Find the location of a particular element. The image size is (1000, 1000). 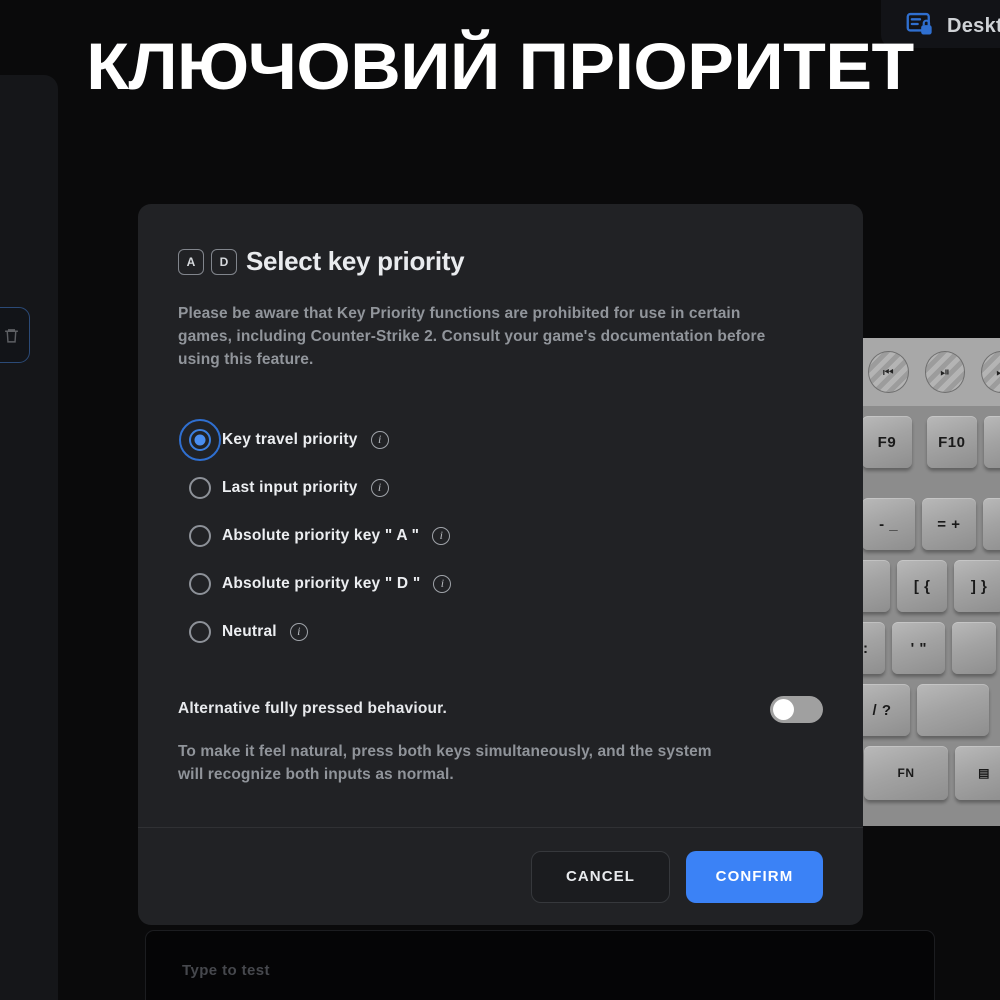

radio-option-neutral: Neutral i is located at coordinates (500, 632).